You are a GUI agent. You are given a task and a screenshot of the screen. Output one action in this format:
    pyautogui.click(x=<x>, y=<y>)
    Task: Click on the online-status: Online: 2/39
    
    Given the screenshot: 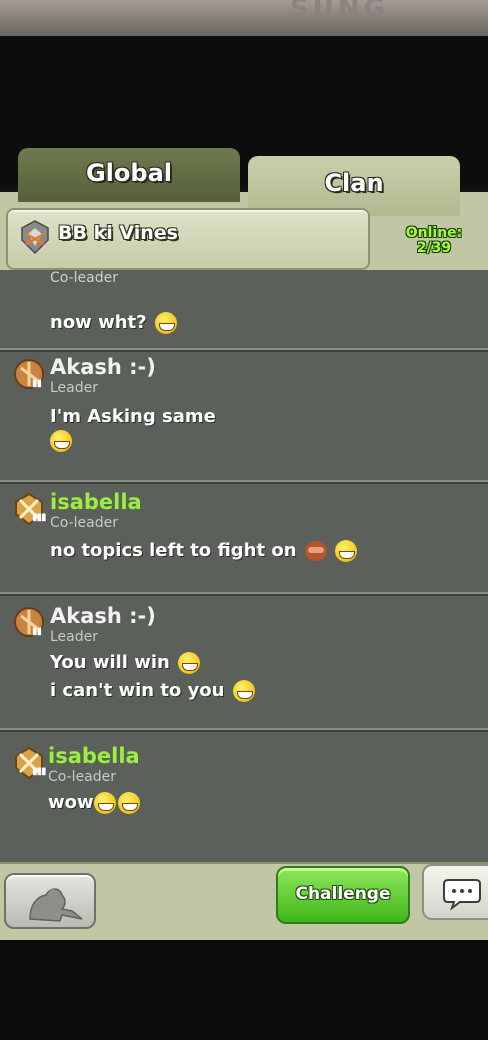 What is the action you would take?
    pyautogui.click(x=434, y=241)
    